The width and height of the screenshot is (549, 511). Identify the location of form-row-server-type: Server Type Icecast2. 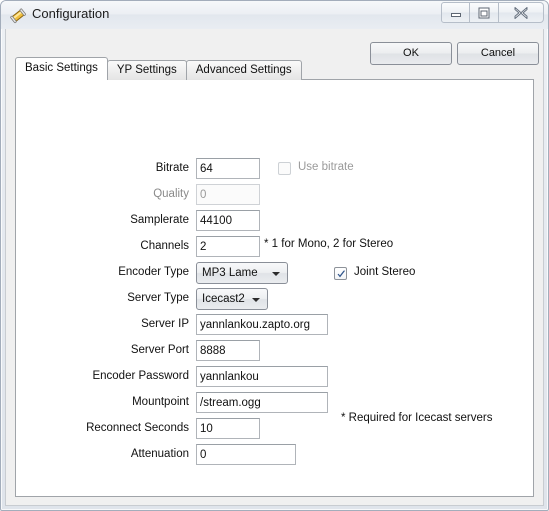
(266, 299).